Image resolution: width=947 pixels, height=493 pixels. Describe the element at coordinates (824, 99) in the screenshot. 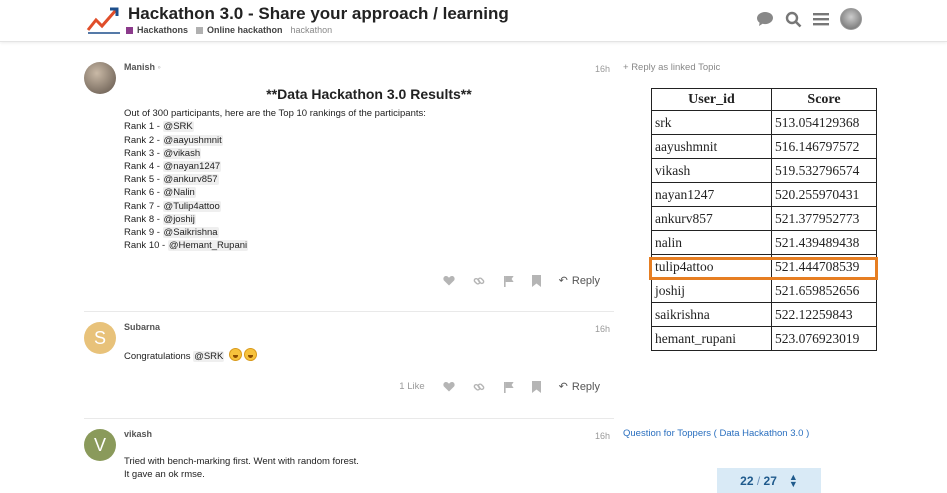

I see `column-header: Score` at that location.